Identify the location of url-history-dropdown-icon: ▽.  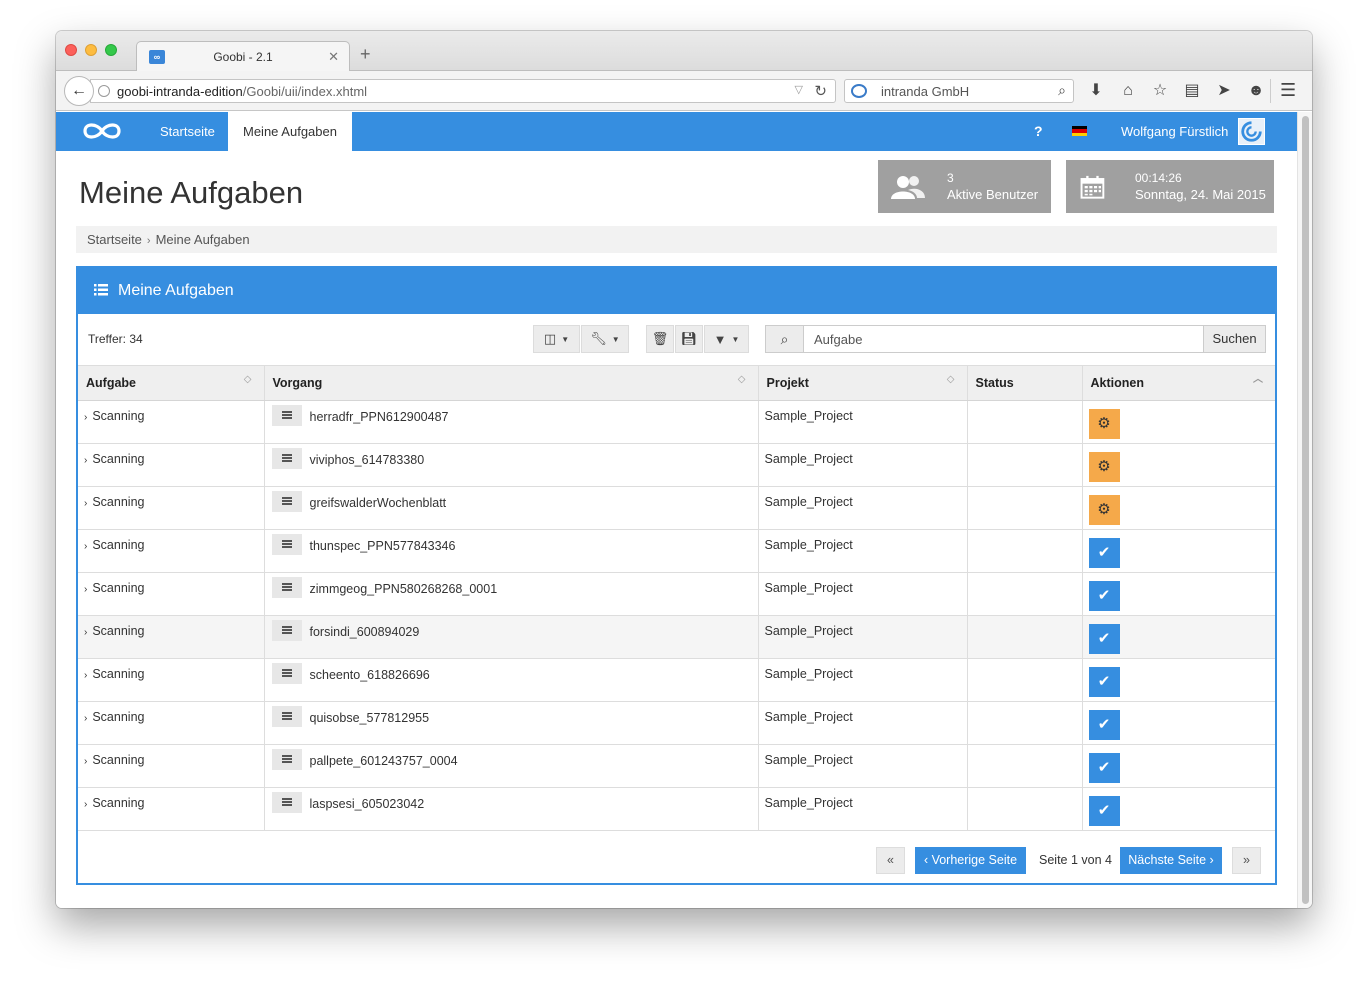
(799, 89).